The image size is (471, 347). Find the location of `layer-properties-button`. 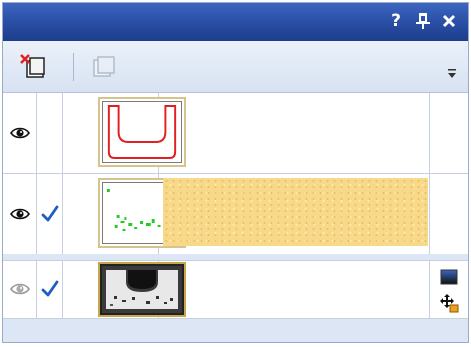

layer-properties-button is located at coordinates (449, 277).